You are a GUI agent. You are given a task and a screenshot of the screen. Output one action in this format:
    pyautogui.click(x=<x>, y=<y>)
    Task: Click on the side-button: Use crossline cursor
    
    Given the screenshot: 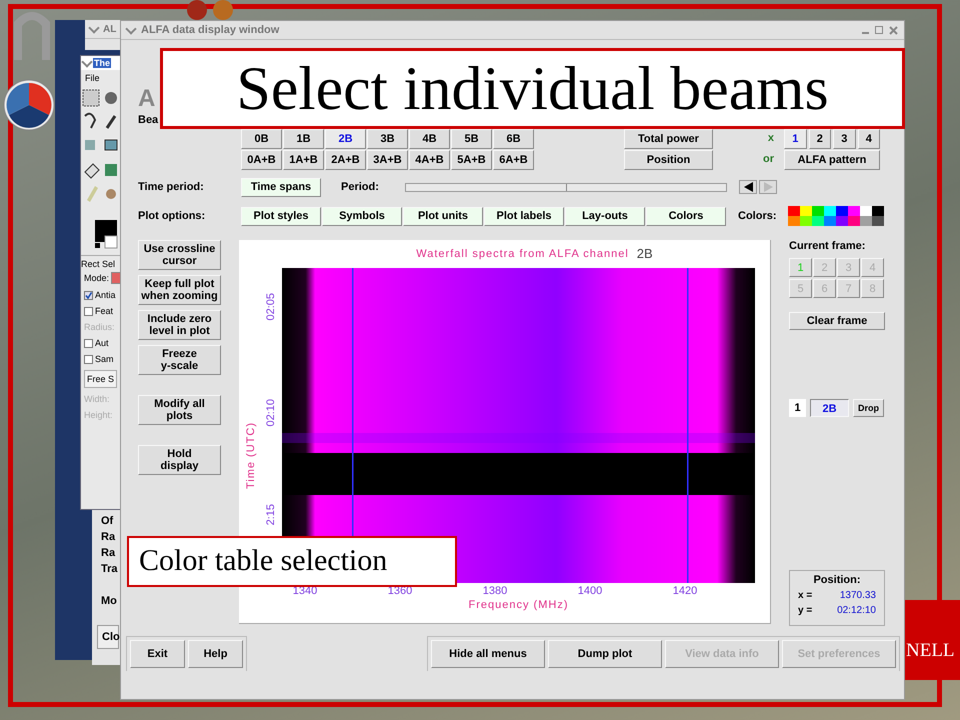 What is the action you would take?
    pyautogui.click(x=179, y=255)
    